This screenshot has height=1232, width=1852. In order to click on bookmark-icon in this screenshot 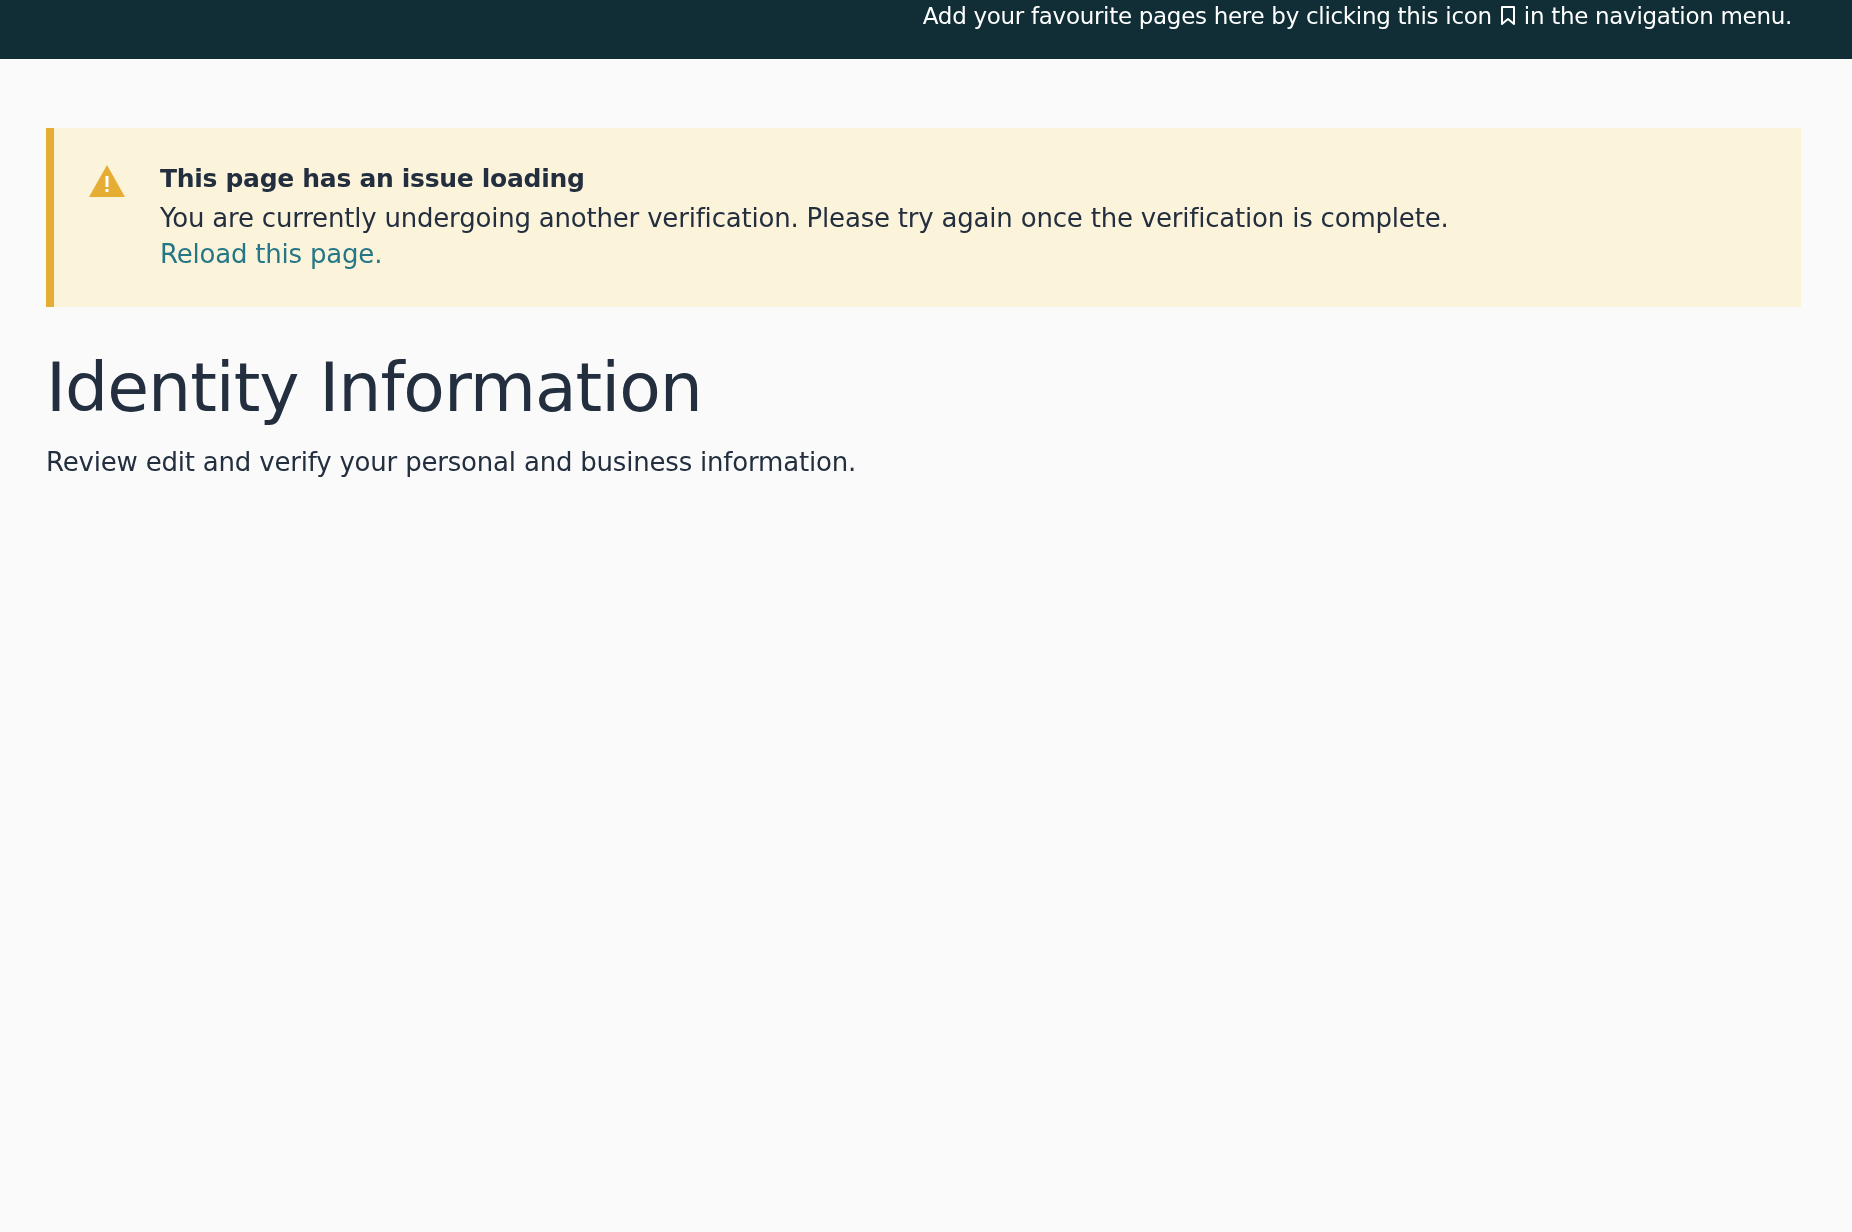, I will do `click(1507, 16)`.